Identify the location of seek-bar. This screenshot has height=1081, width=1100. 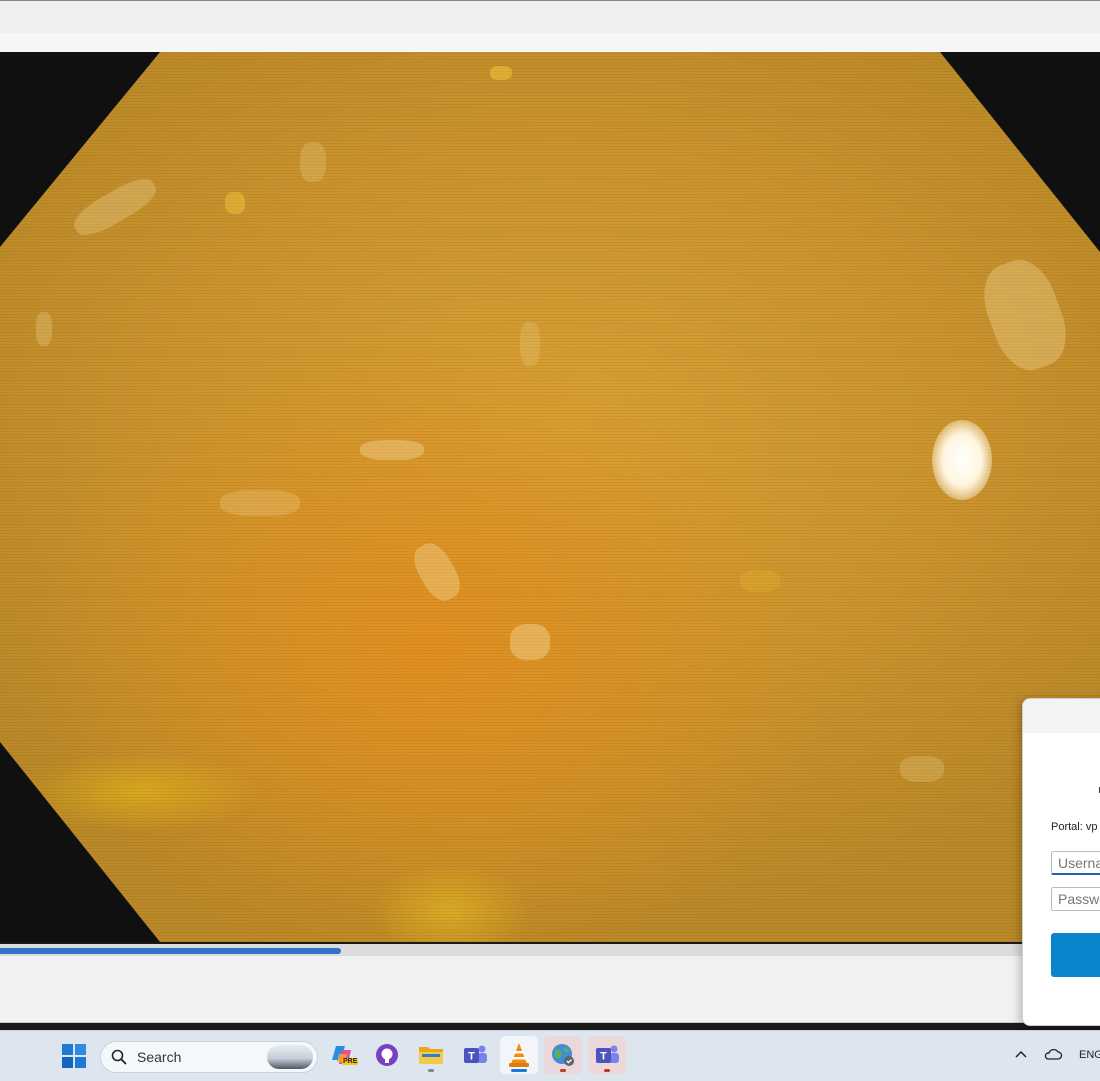
(550, 950).